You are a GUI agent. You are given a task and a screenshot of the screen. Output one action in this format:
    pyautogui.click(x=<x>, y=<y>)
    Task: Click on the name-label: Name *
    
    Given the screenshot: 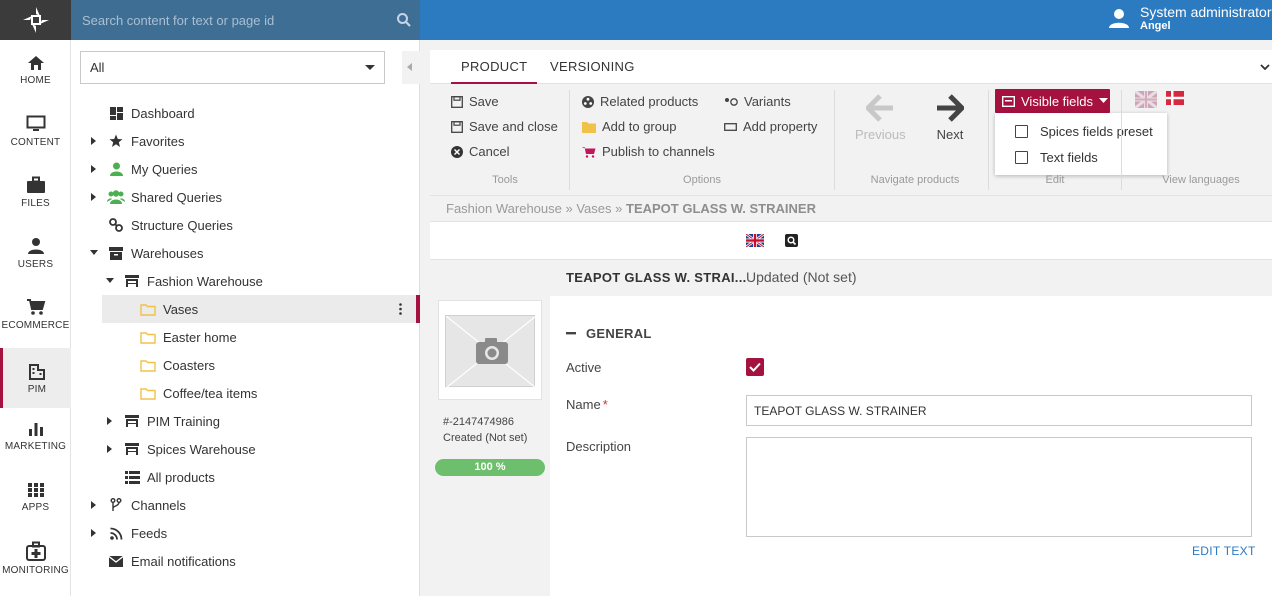 What is the action you would take?
    pyautogui.click(x=587, y=404)
    